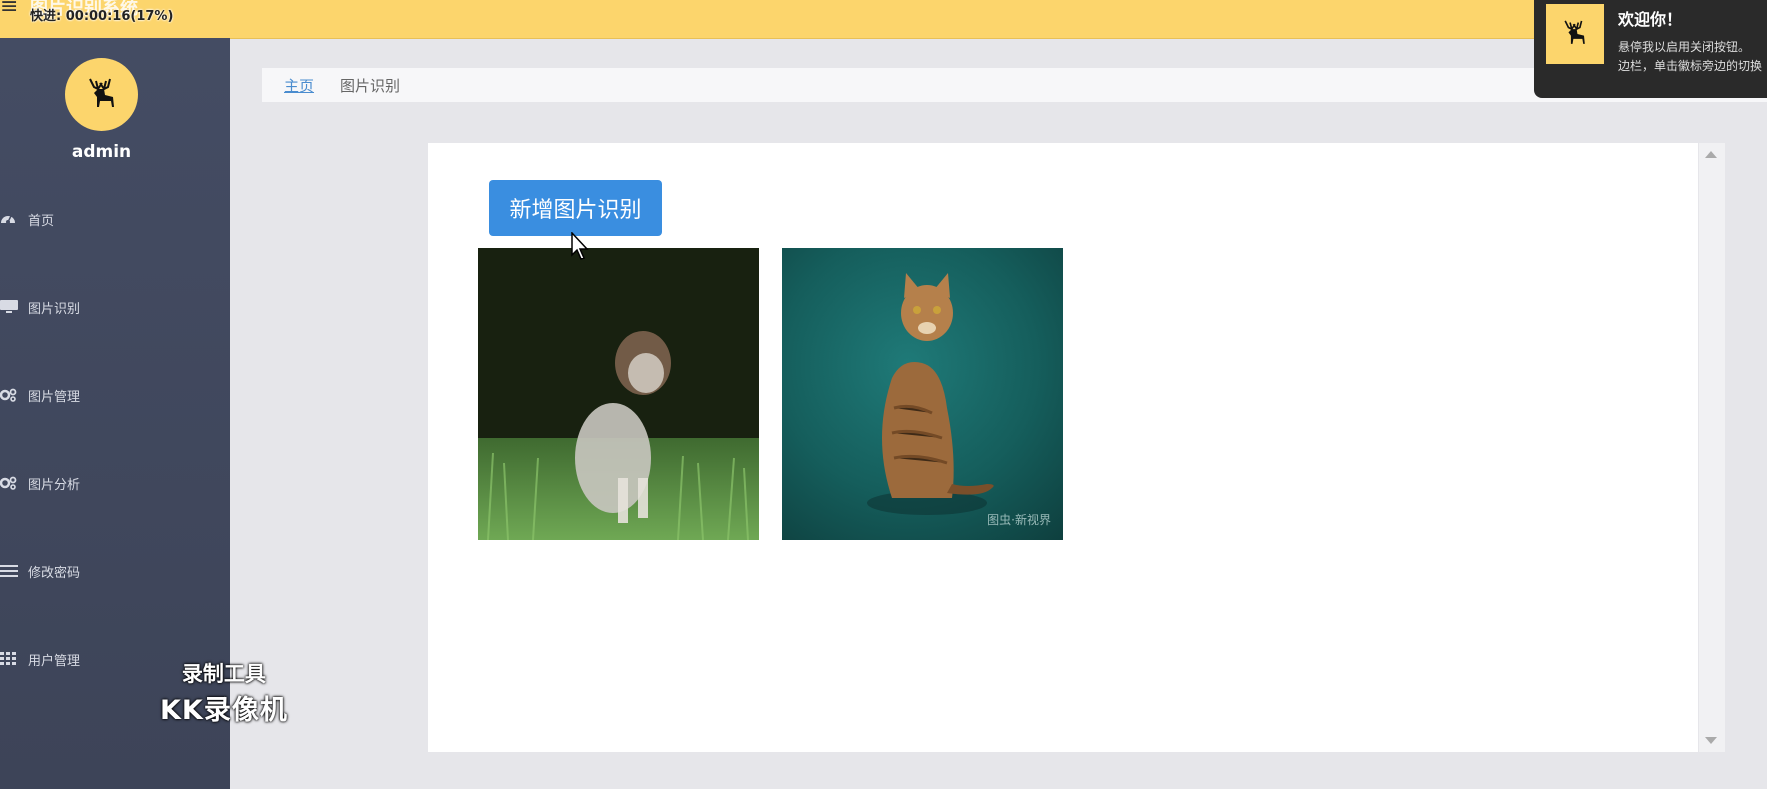 The image size is (1767, 789). Describe the element at coordinates (223, 674) in the screenshot. I see `watermark-line: 录制工具` at that location.